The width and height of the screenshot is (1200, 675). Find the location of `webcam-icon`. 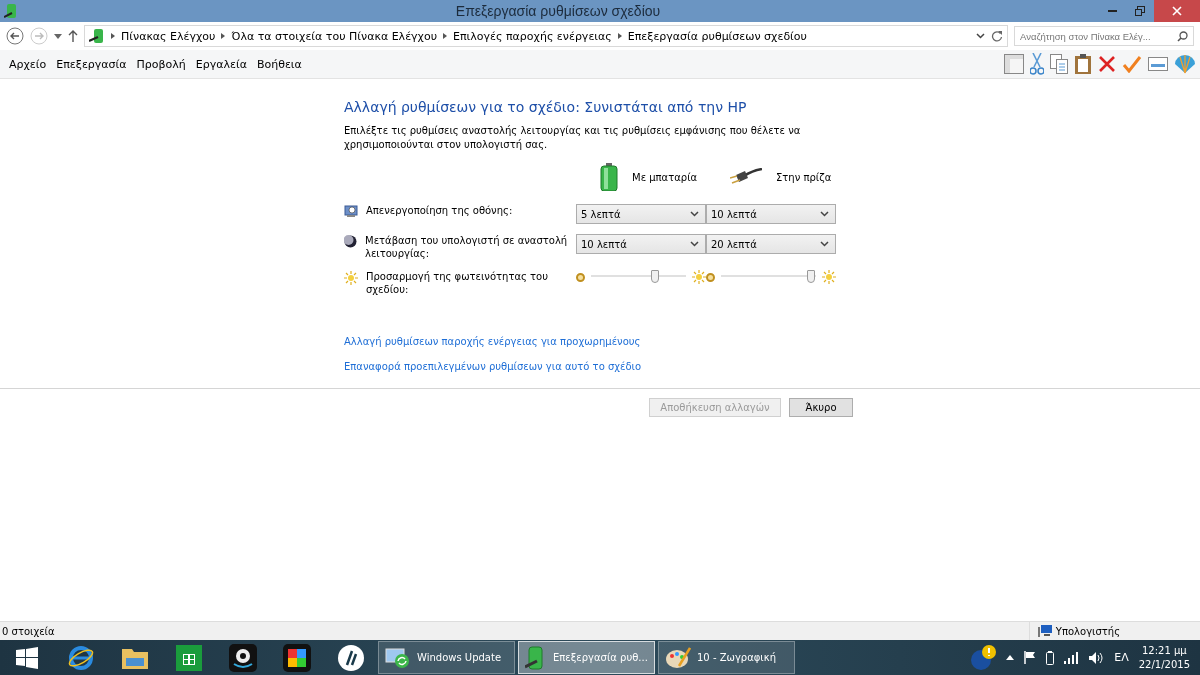

webcam-icon is located at coordinates (243, 657).